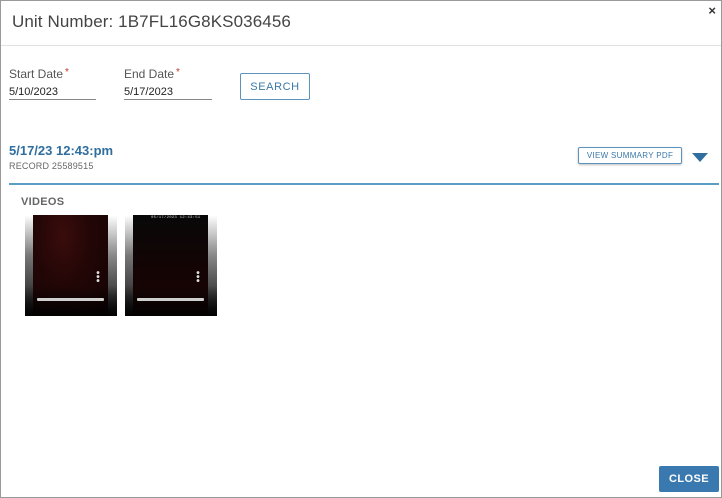 Image resolution: width=722 pixels, height=498 pixels. What do you see at coordinates (364, 184) in the screenshot?
I see `record-divider` at bounding box center [364, 184].